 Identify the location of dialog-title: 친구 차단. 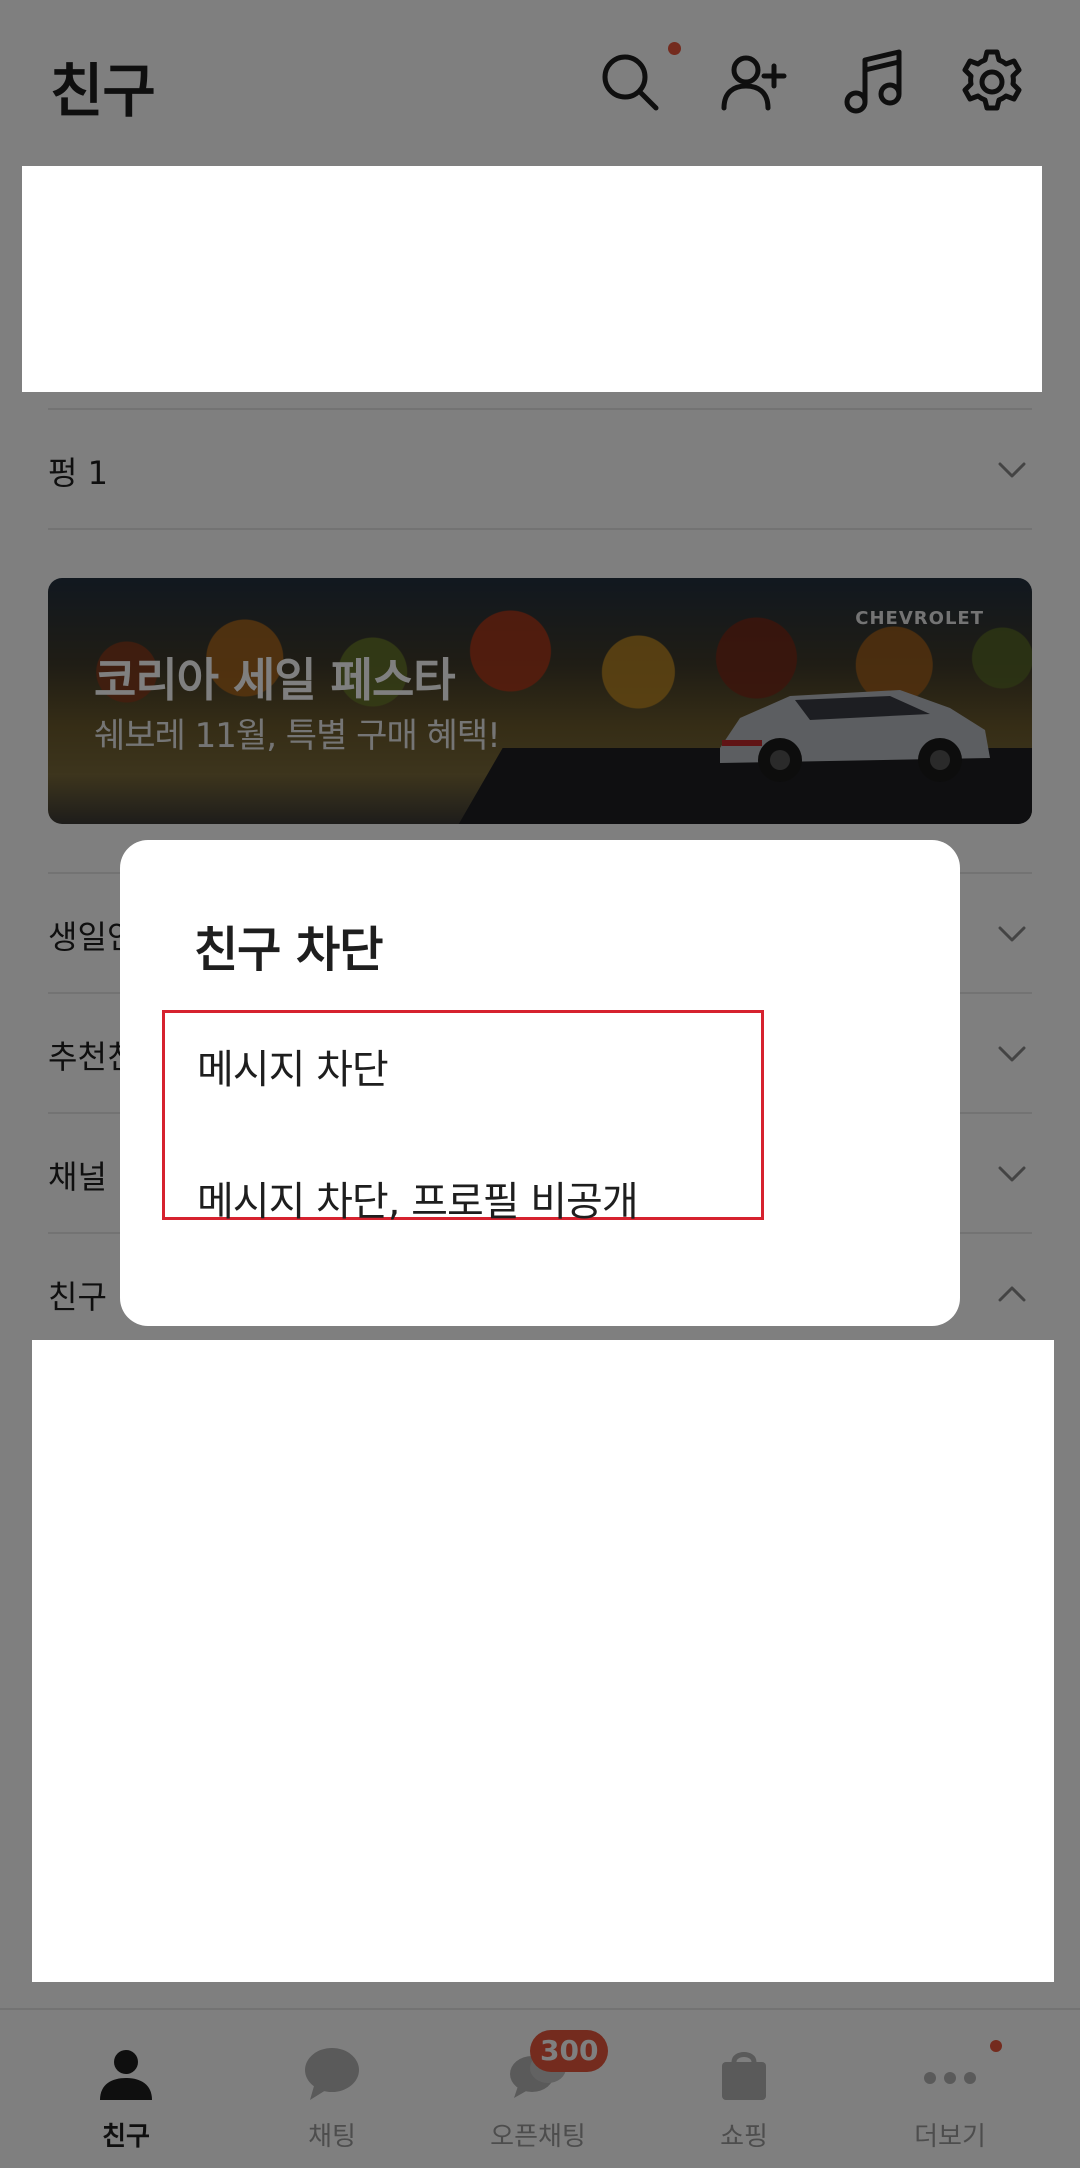
(288, 950).